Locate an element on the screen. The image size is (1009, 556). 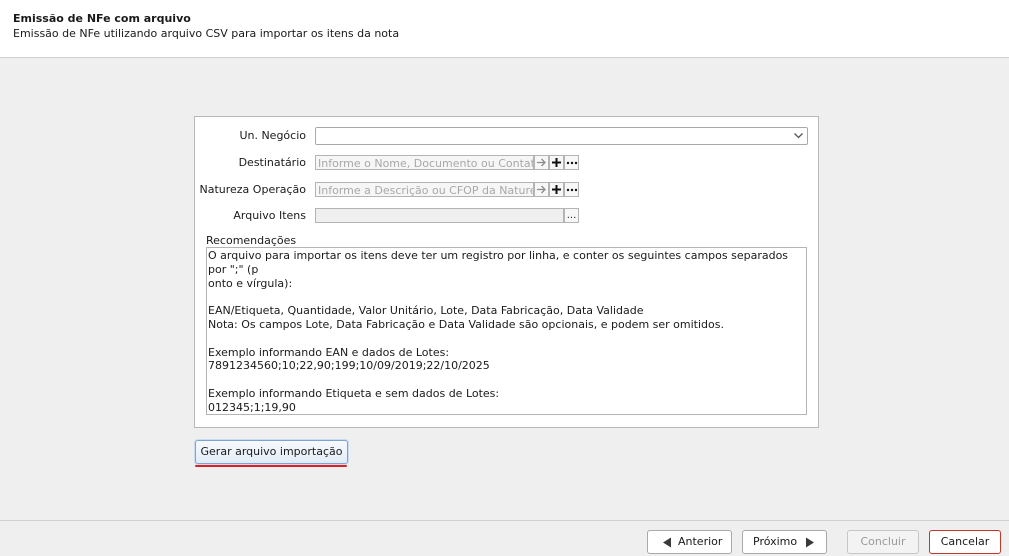
natureza-input: Informe a Descrição ou CFOP da Natureza is located at coordinates (424, 189).